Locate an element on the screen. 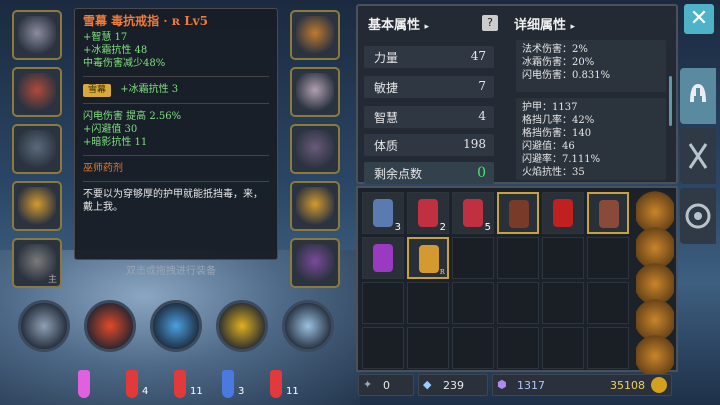 This screenshot has width=720, height=405. tooltip-crafter: 巫师药剂 is located at coordinates (103, 168).